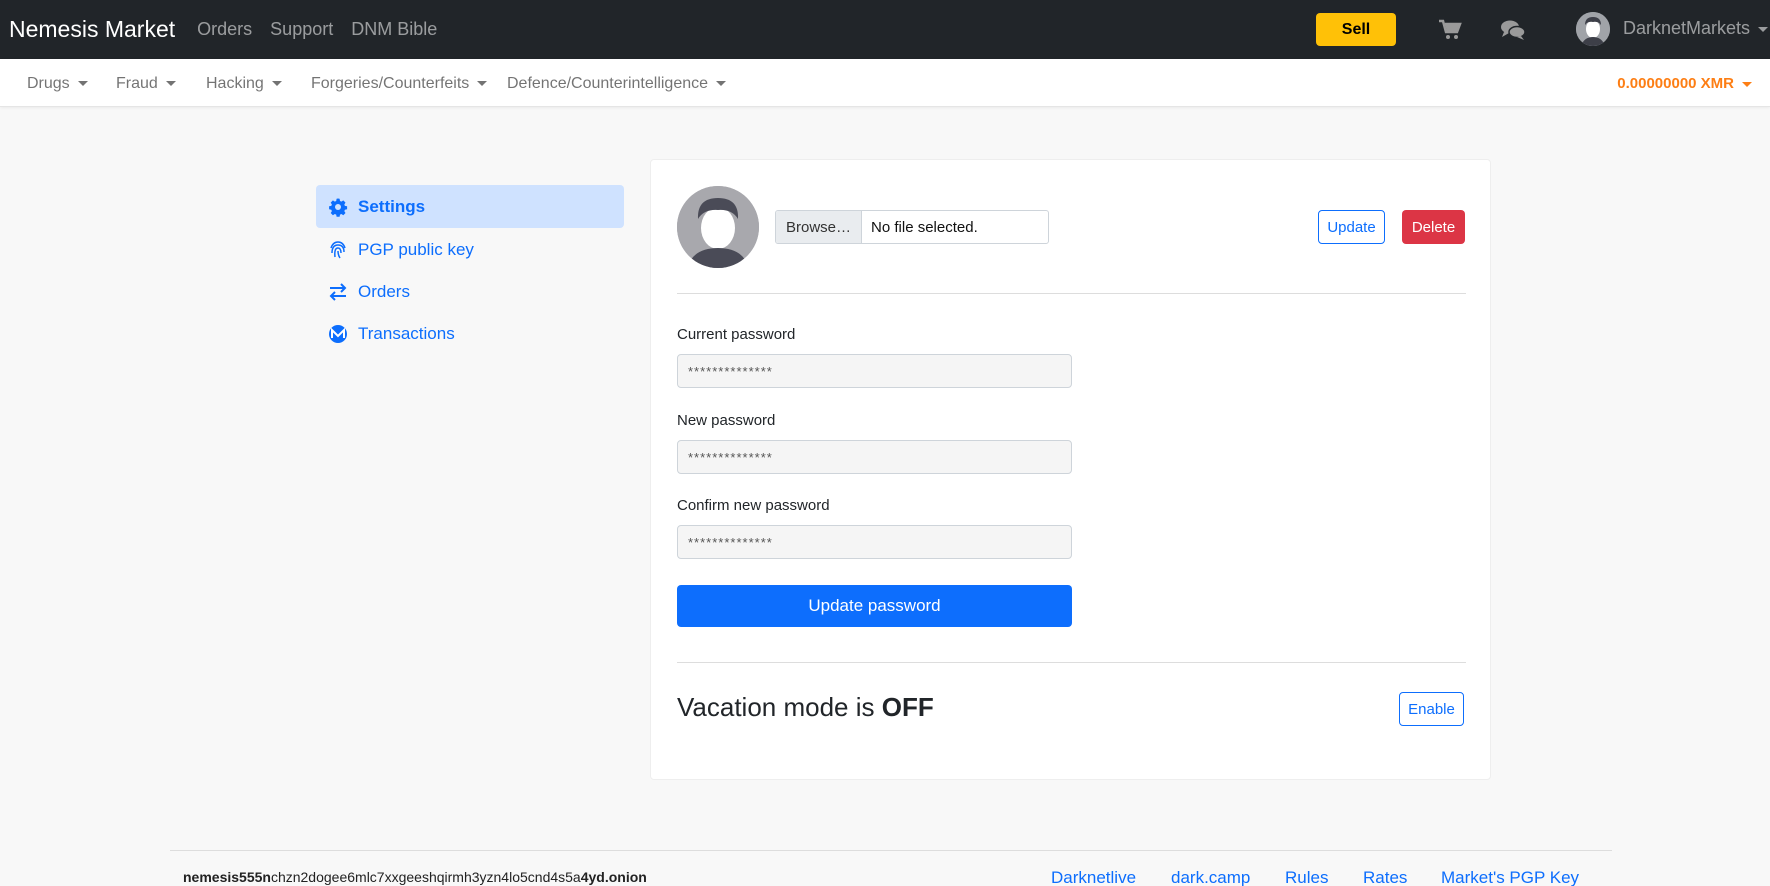 The width and height of the screenshot is (1770, 886). I want to click on footer-link-rates: Rates, so click(1385, 877).